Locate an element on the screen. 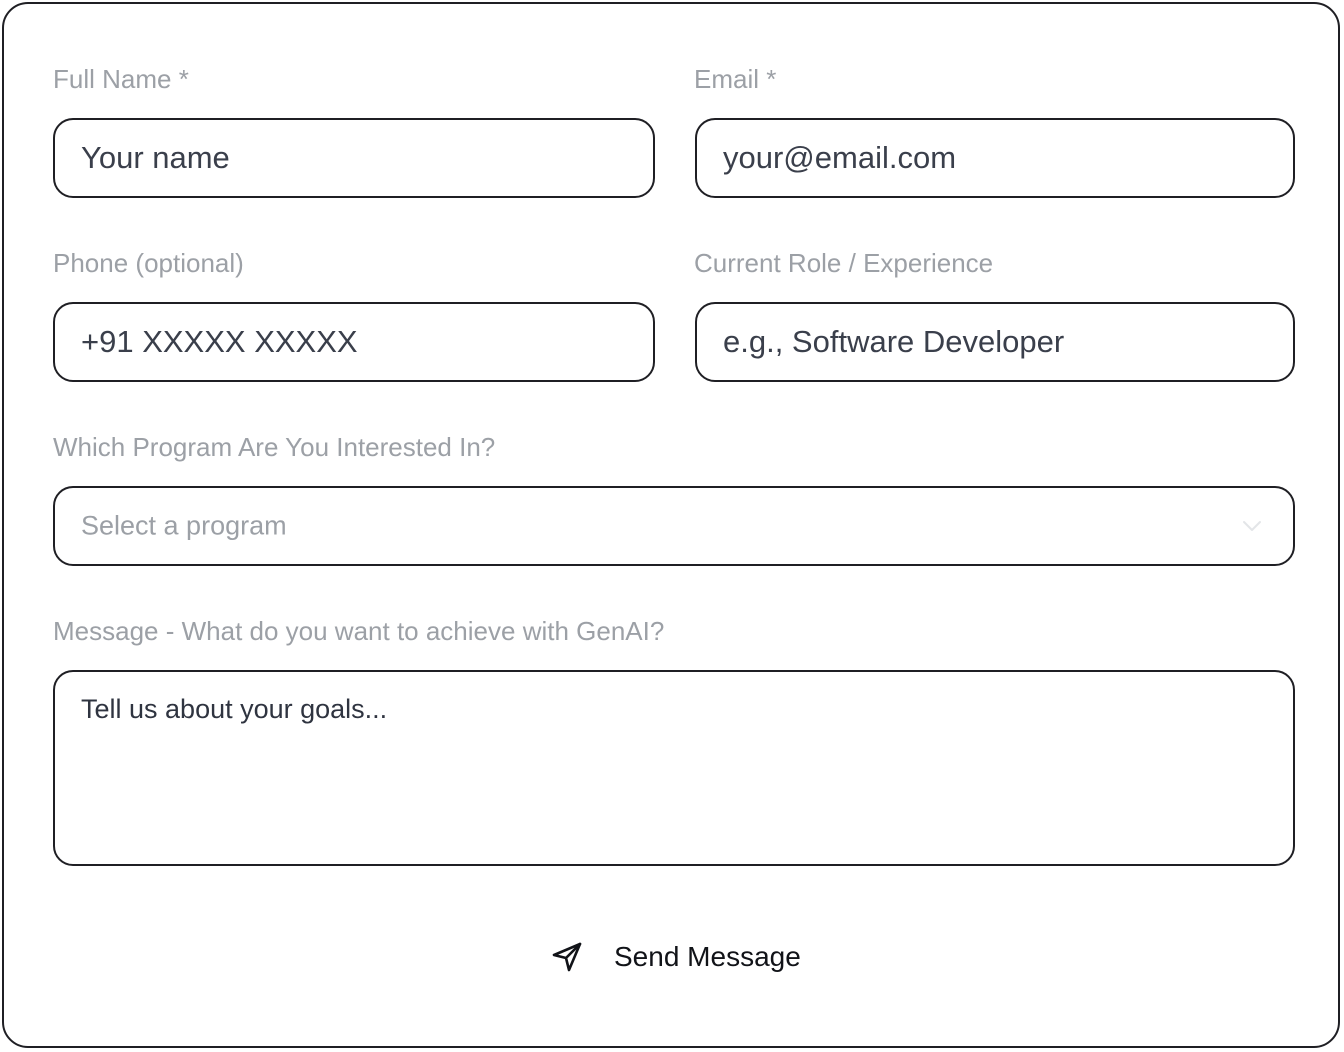 Image resolution: width=1344 pixels, height=1052 pixels. send-message-button: Send Message is located at coordinates (679, 957).